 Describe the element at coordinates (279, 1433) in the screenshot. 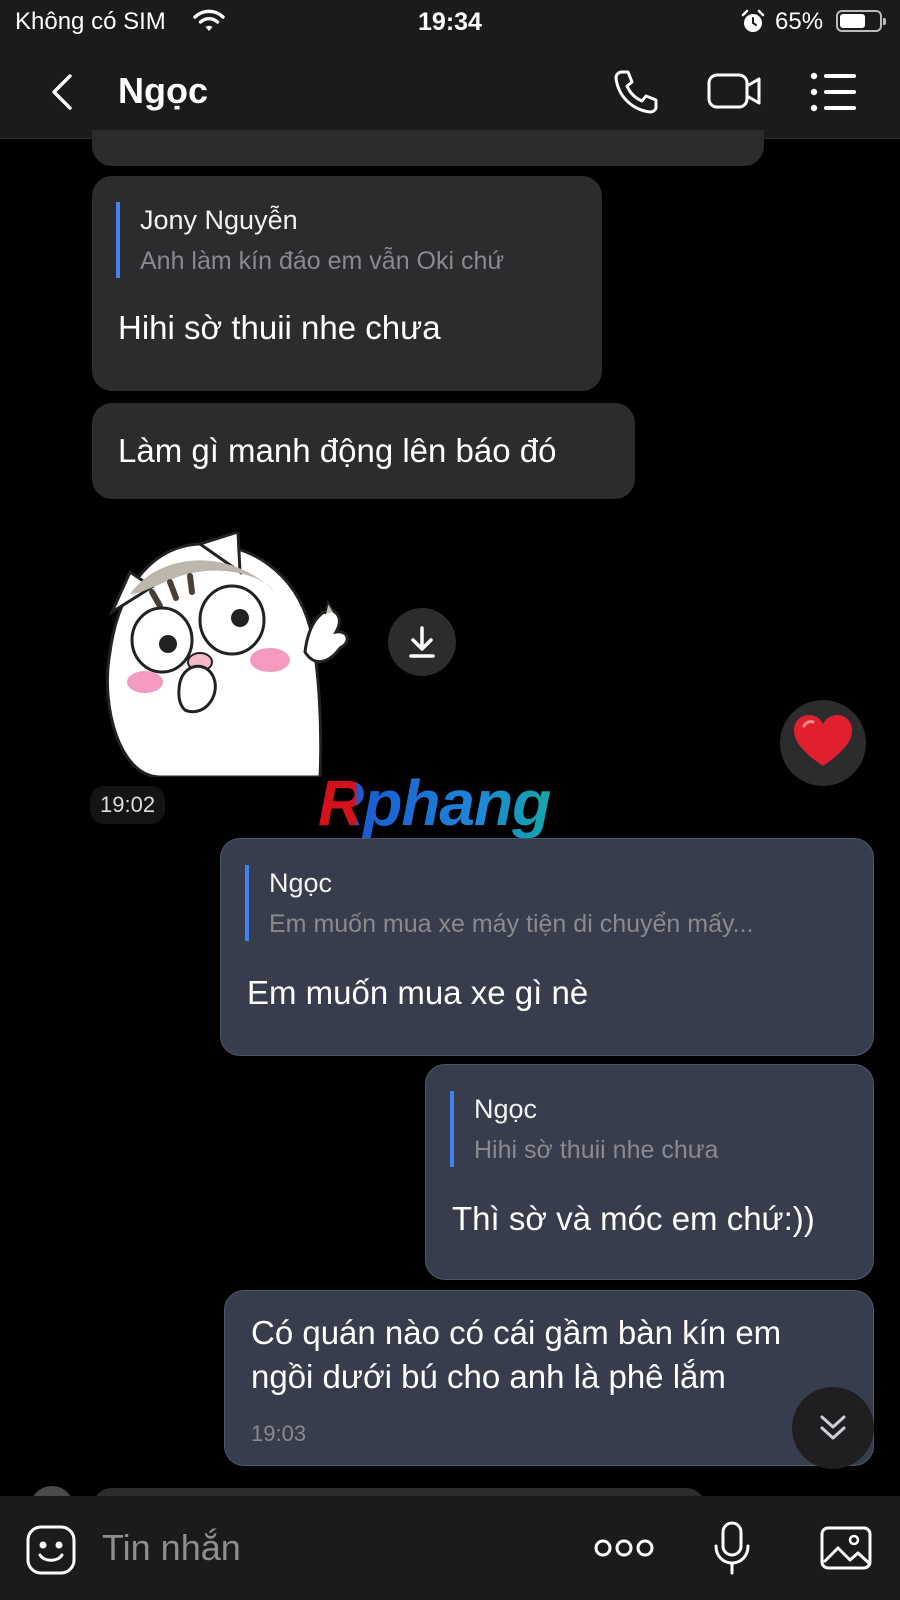

I see `message-timestamp: 19:03` at that location.